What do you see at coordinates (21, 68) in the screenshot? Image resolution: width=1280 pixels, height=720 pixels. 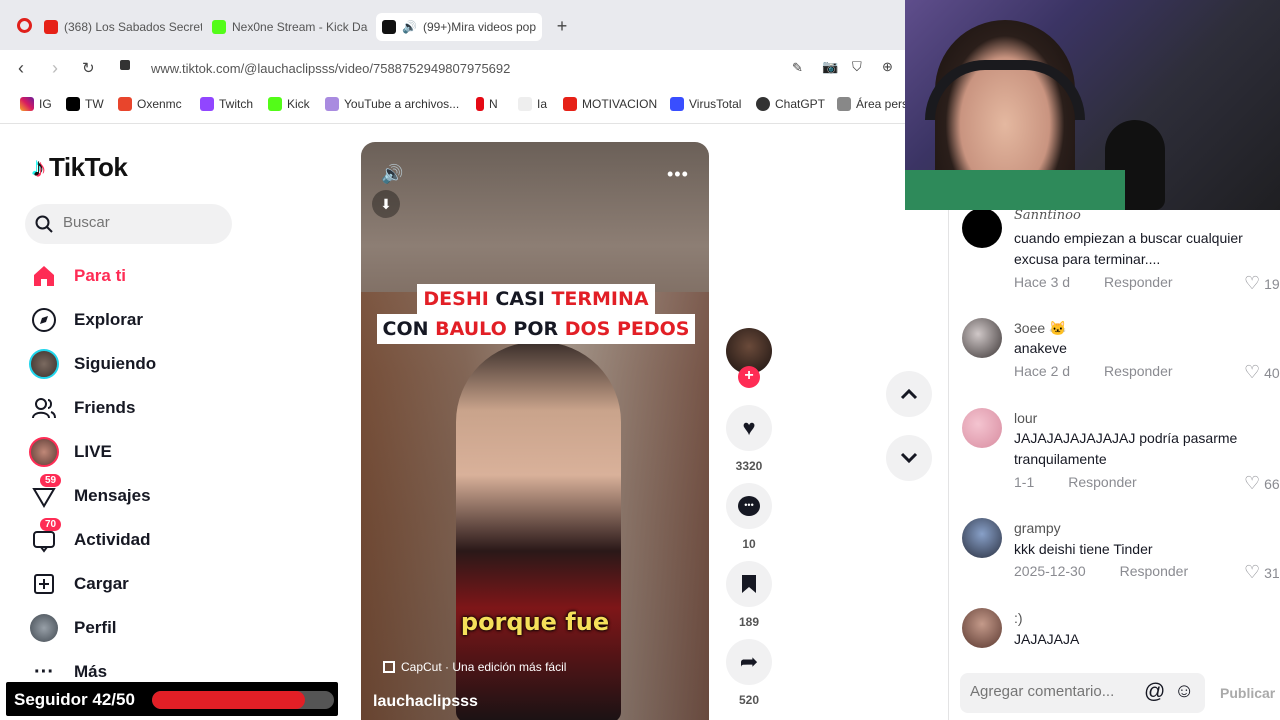 I see `back-icon: ‹` at bounding box center [21, 68].